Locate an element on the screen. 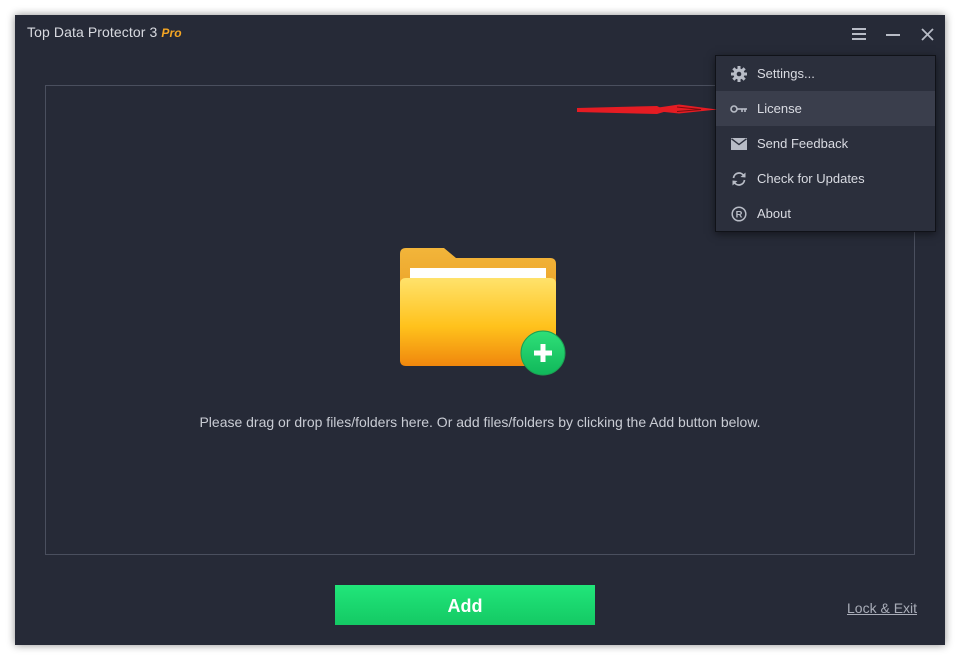 Image resolution: width=960 pixels, height=660 pixels. app-name: Top Data Protector 3 is located at coordinates (92, 32).